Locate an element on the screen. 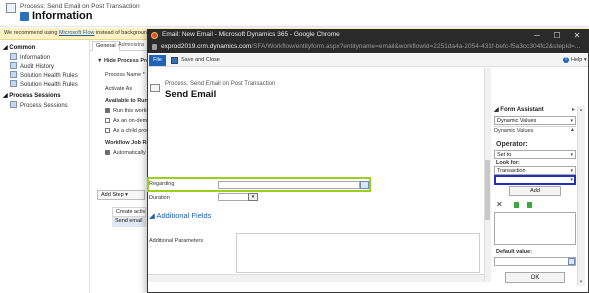  nav-item-solution-health-rules: Solution Health Rules is located at coordinates (44, 75).